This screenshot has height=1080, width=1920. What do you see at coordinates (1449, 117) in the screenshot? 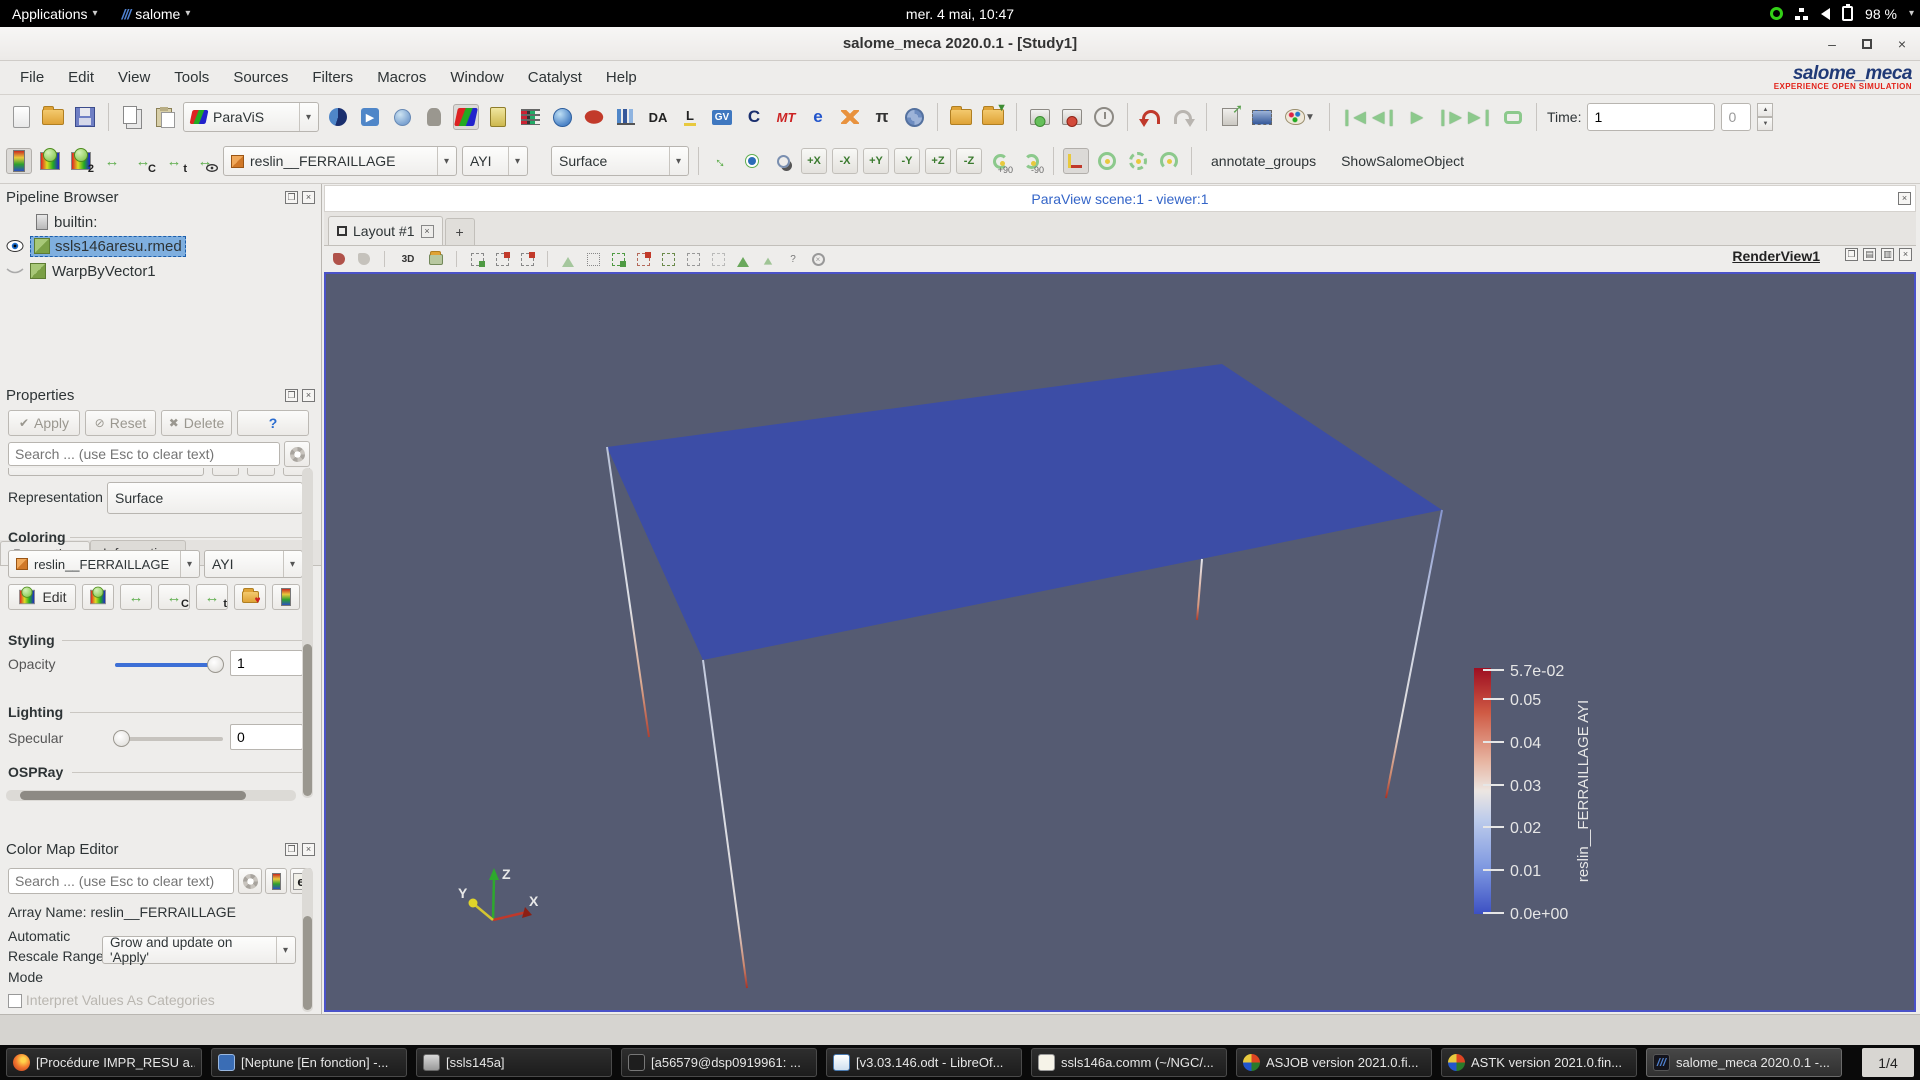
I see `next-frame-button: ❙ ▶` at bounding box center [1449, 117].